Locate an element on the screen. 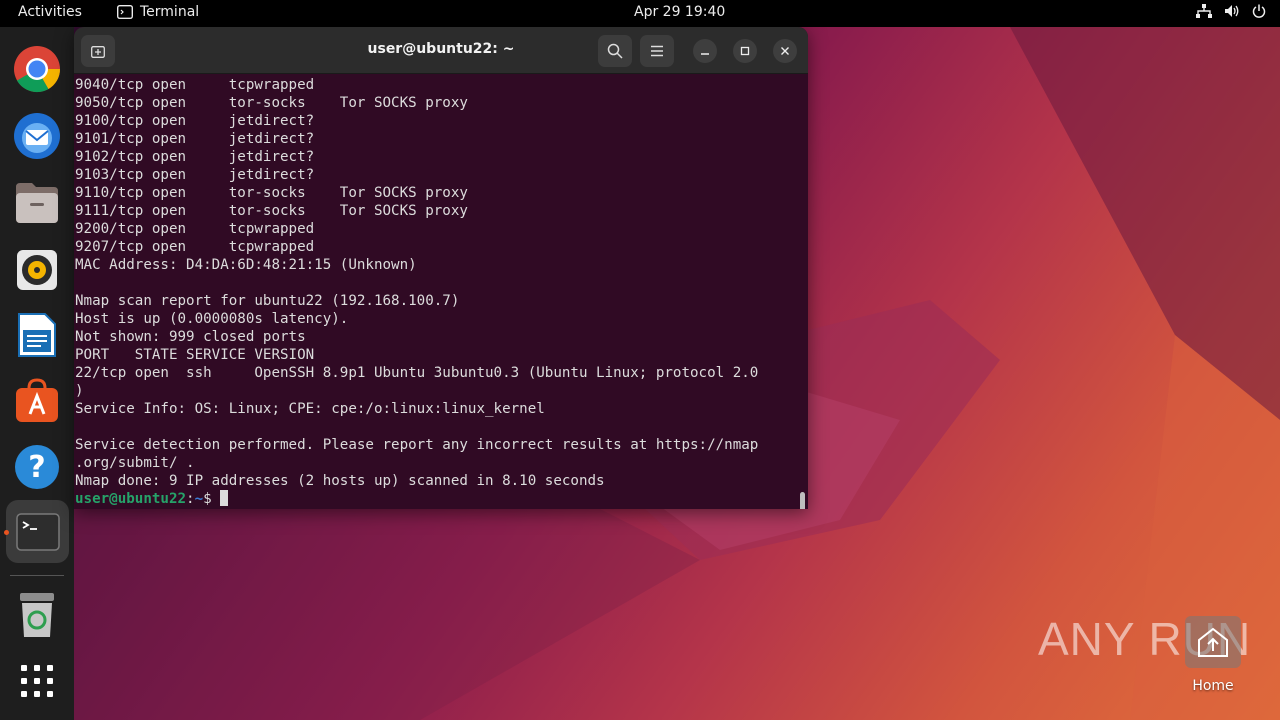 Image resolution: width=1280 pixels, height=720 pixels. hamburger-icon is located at coordinates (657, 51).